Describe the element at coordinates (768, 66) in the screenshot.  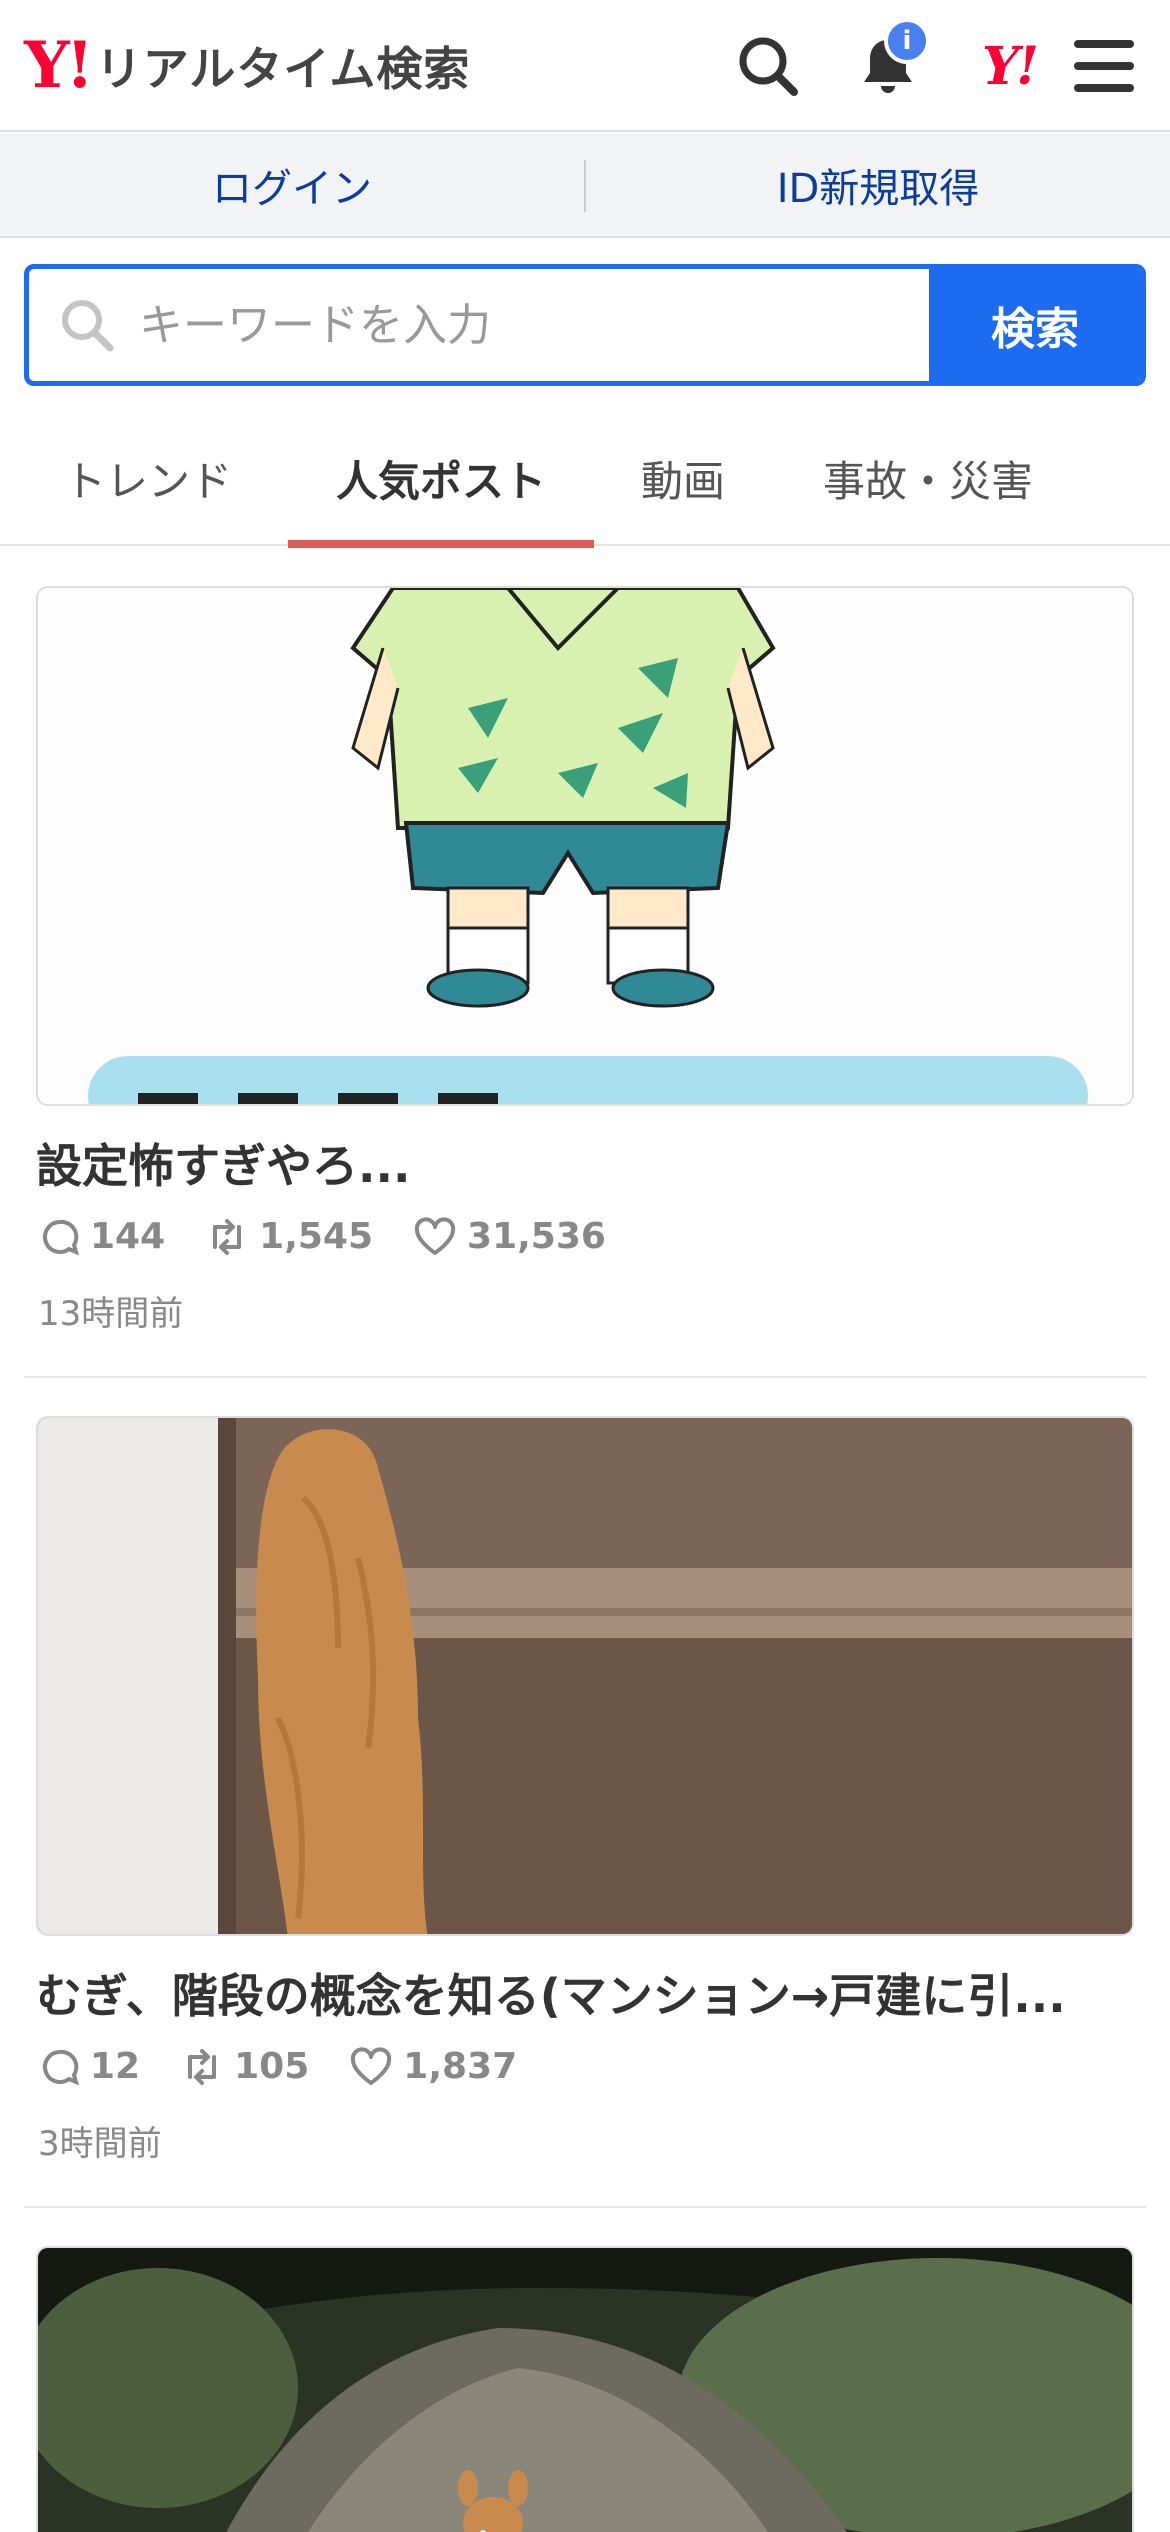
I see `search-icon` at that location.